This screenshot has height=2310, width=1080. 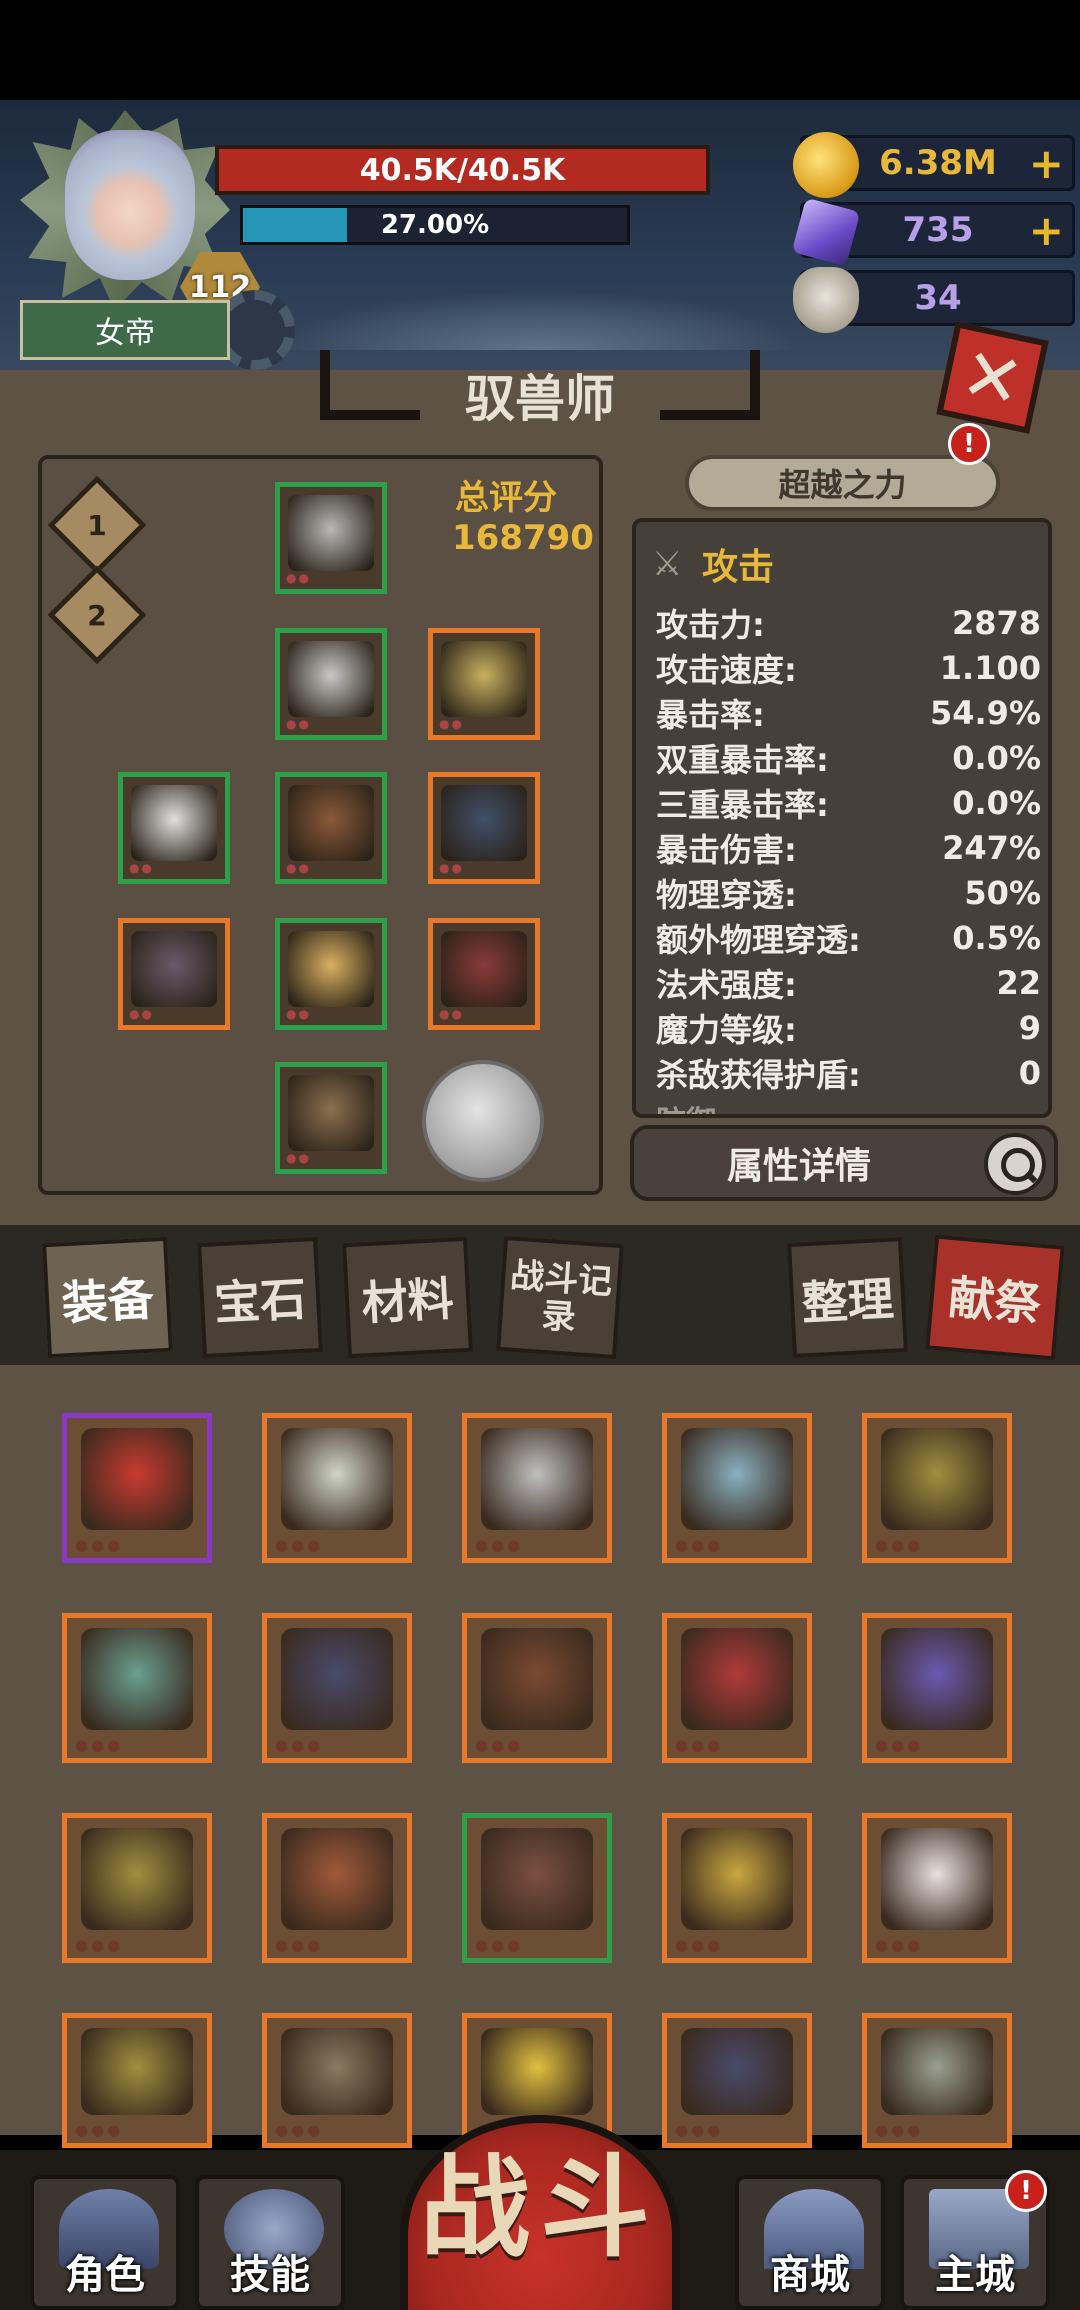 What do you see at coordinates (937, 2071) in the screenshot?
I see `claw-crossbow-icon` at bounding box center [937, 2071].